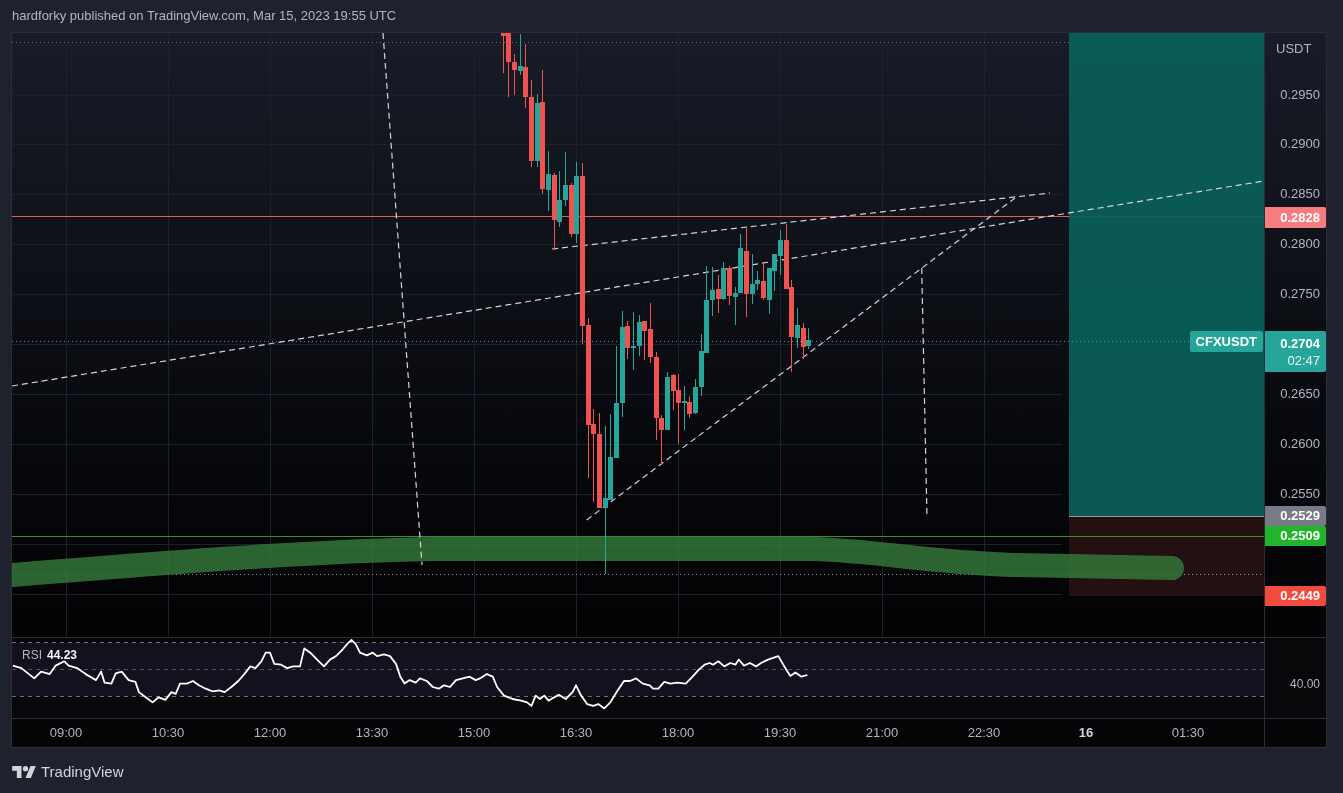 The image size is (1343, 793). I want to click on price-tick-label: 0.2550, so click(1300, 494).